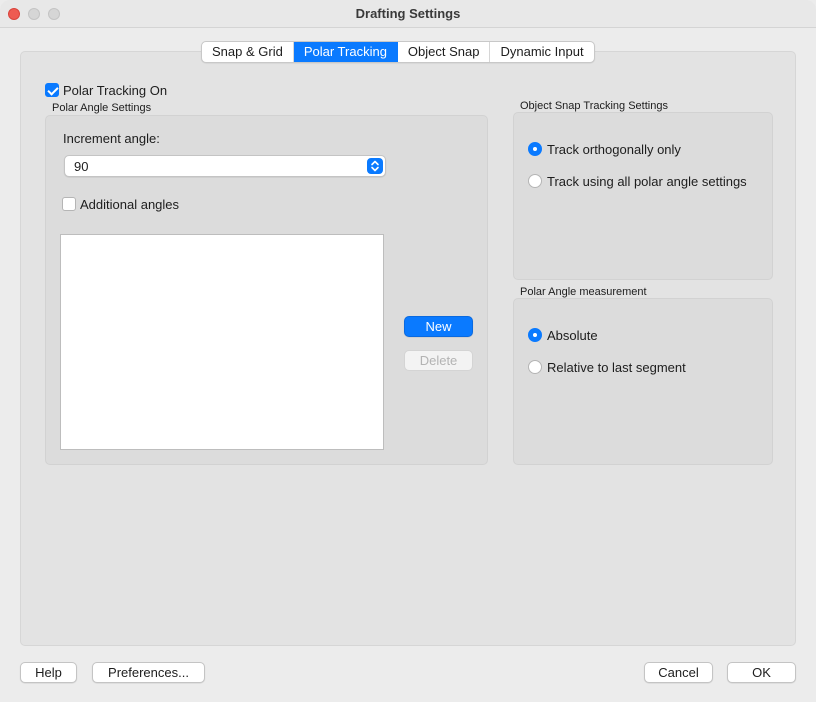 Image resolution: width=816 pixels, height=702 pixels. What do you see at coordinates (616, 367) in the screenshot?
I see `relative-to-last-segment-label: Relative to last segment` at bounding box center [616, 367].